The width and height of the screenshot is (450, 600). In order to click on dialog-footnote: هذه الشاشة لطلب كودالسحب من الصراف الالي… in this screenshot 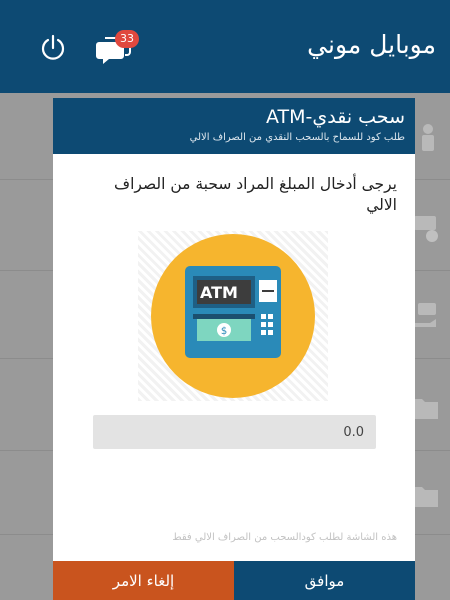, I will do `click(284, 537)`.